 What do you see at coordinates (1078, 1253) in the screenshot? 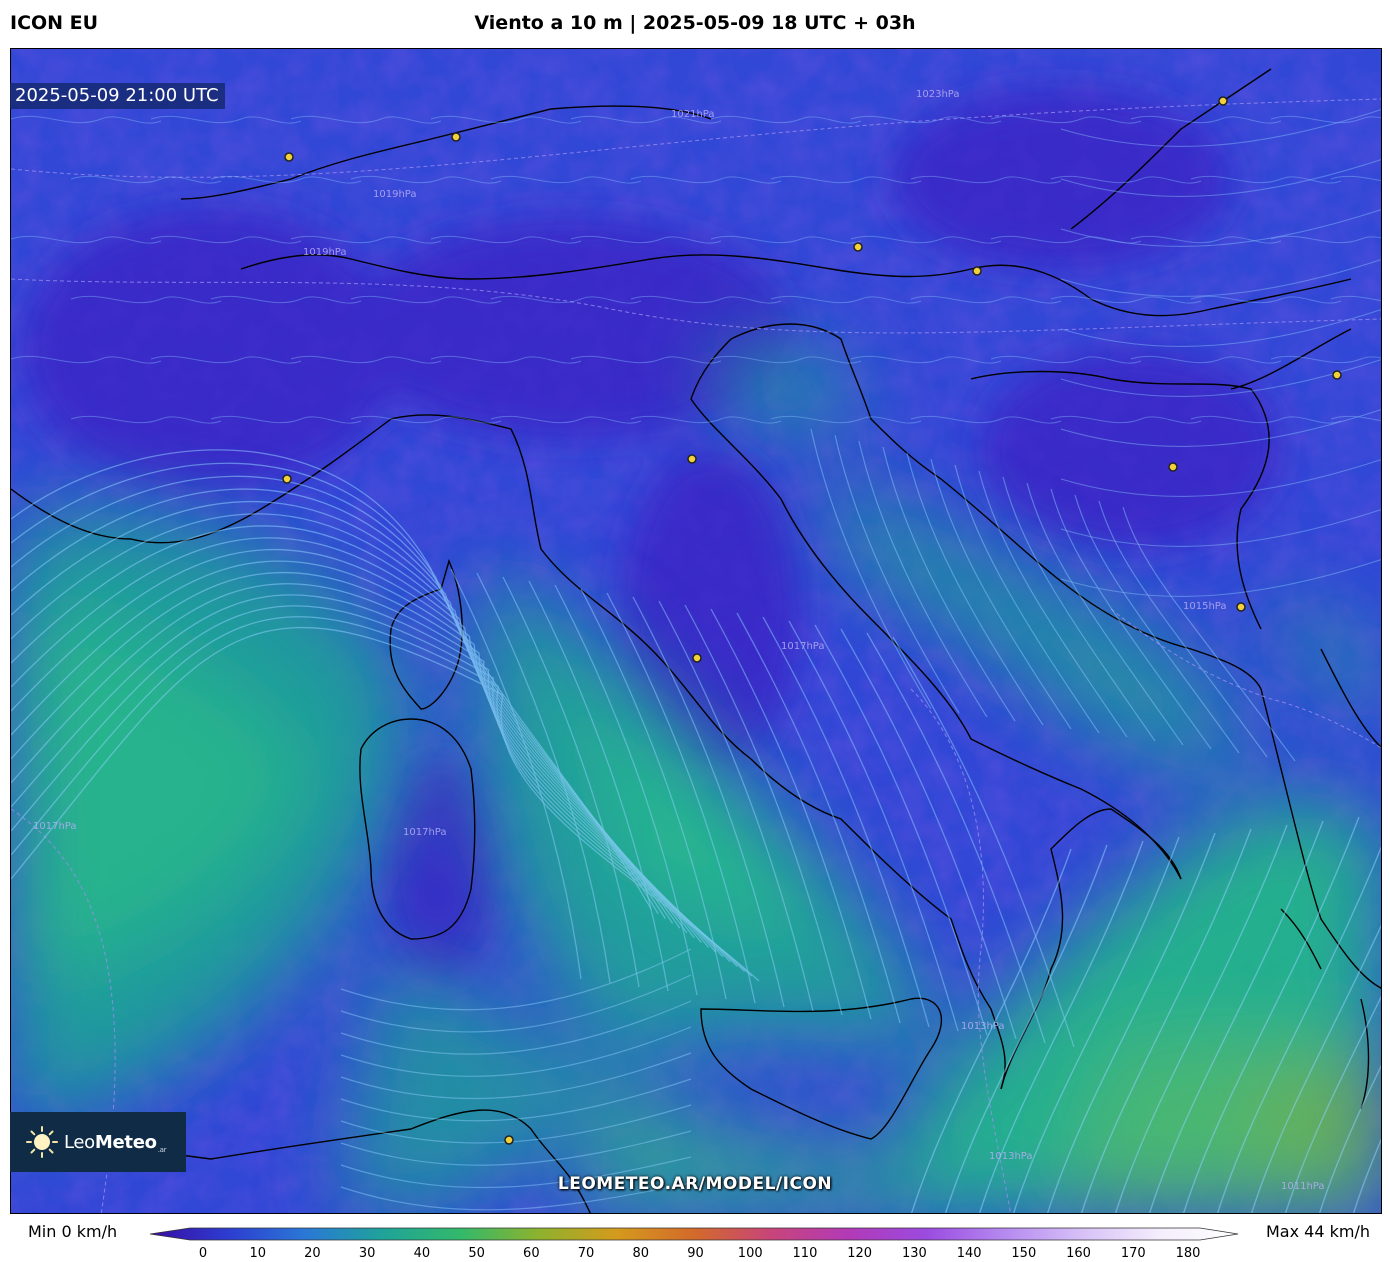
I see `colorbar-tick-label: 160` at bounding box center [1078, 1253].